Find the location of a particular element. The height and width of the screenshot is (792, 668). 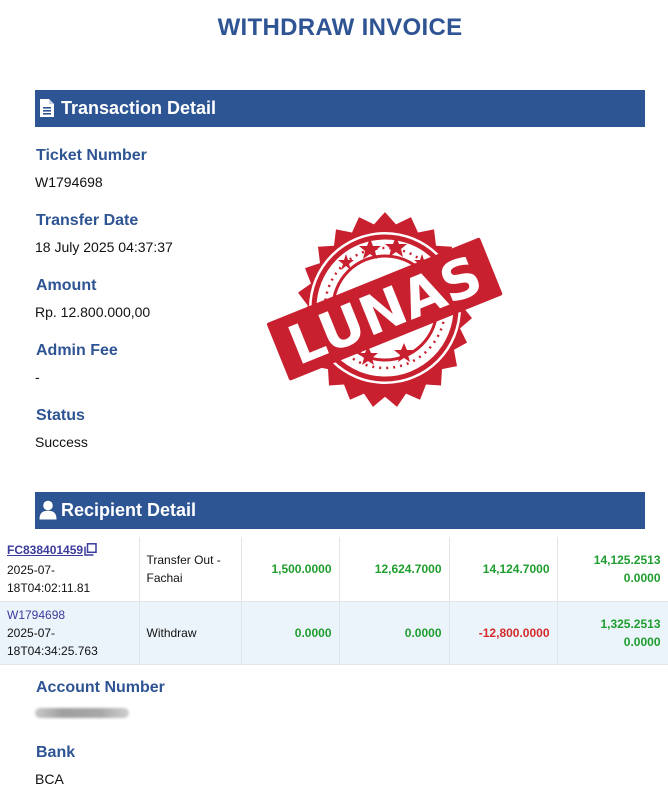

copy-icon is located at coordinates (90, 552).